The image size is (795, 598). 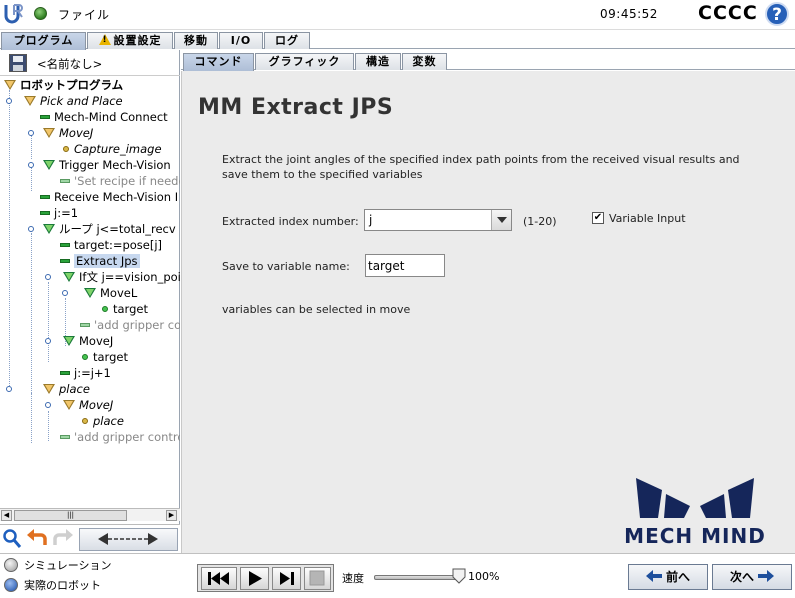 I want to click on help-icon: ?, so click(x=777, y=14).